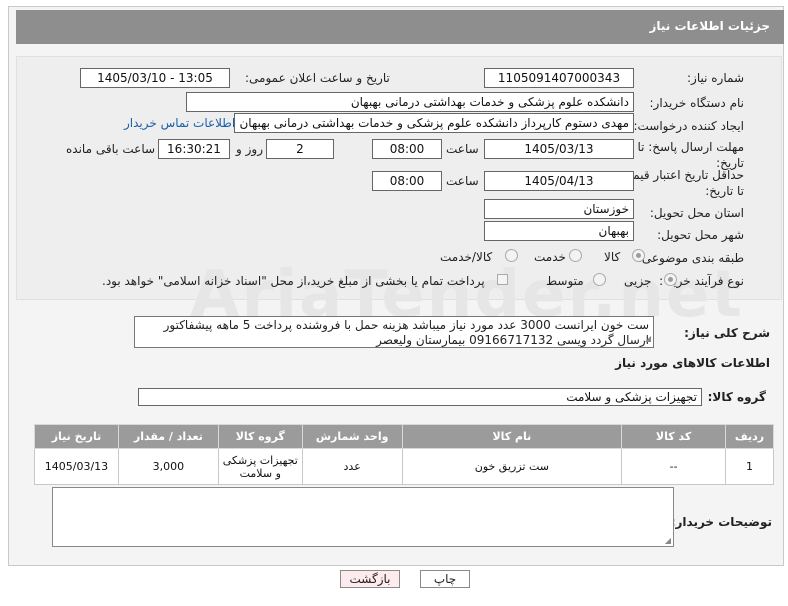 The image size is (788, 606). What do you see at coordinates (502, 279) in the screenshot?
I see `treasury-payment-checkbox` at bounding box center [502, 279].